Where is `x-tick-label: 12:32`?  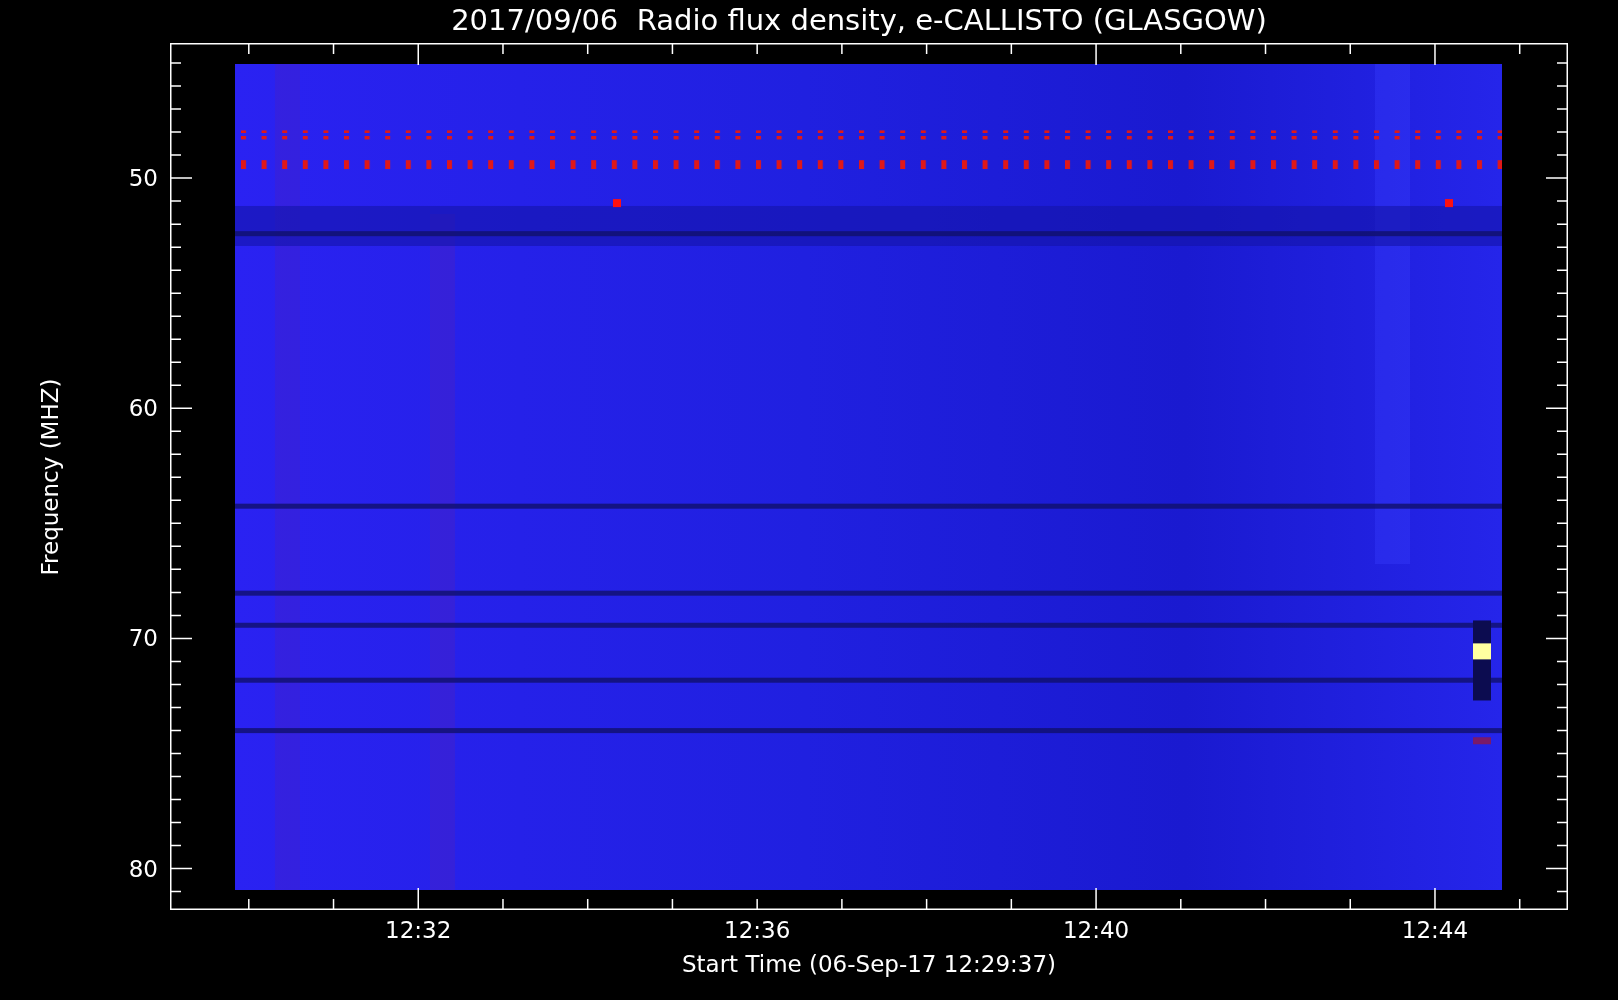 x-tick-label: 12:32 is located at coordinates (418, 930).